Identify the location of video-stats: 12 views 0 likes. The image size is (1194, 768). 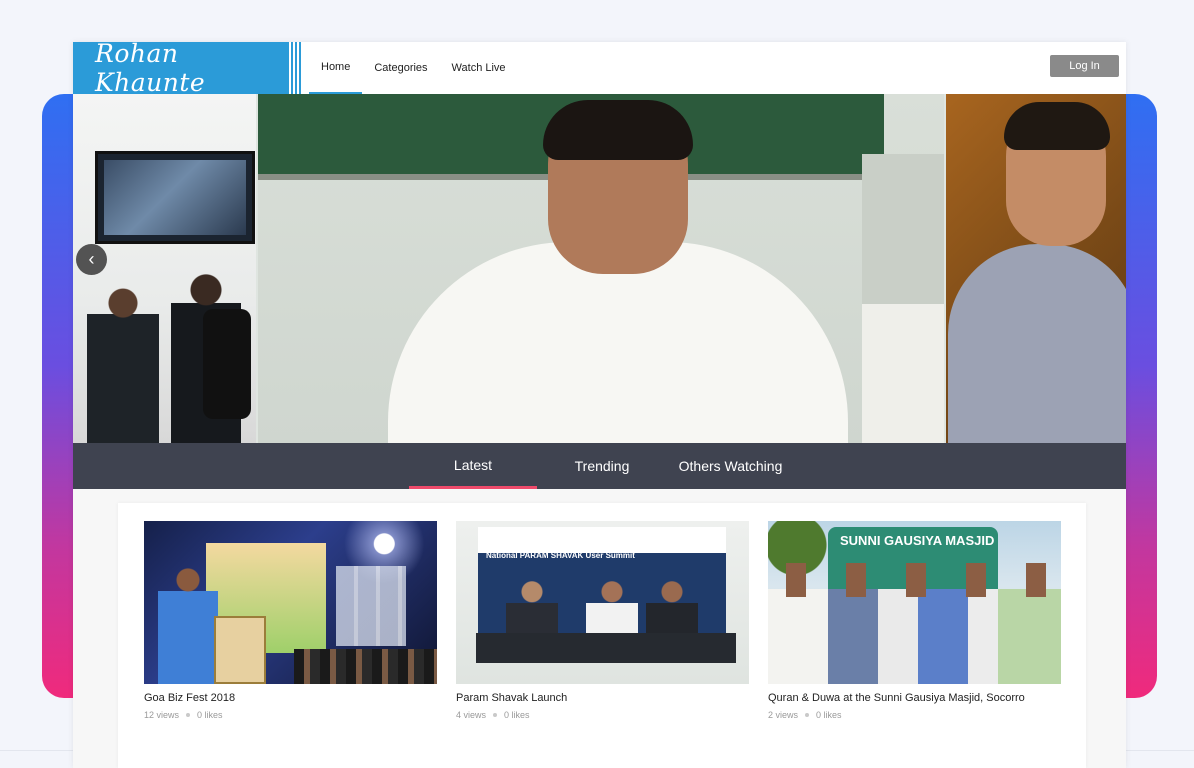
(290, 715).